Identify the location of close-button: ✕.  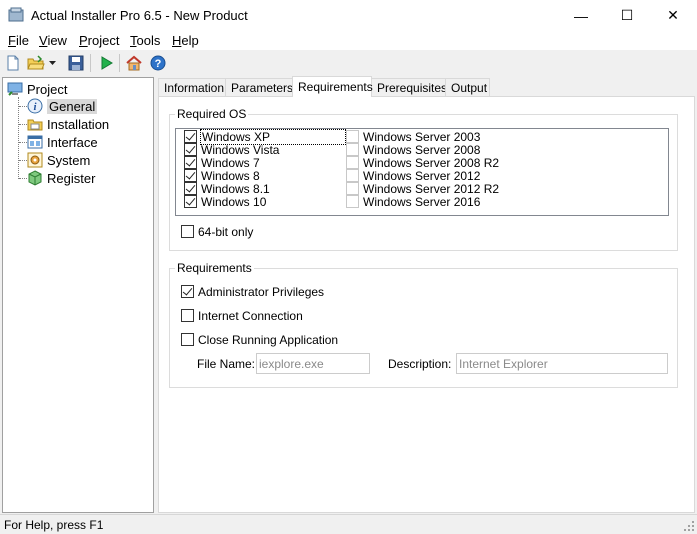
(673, 15).